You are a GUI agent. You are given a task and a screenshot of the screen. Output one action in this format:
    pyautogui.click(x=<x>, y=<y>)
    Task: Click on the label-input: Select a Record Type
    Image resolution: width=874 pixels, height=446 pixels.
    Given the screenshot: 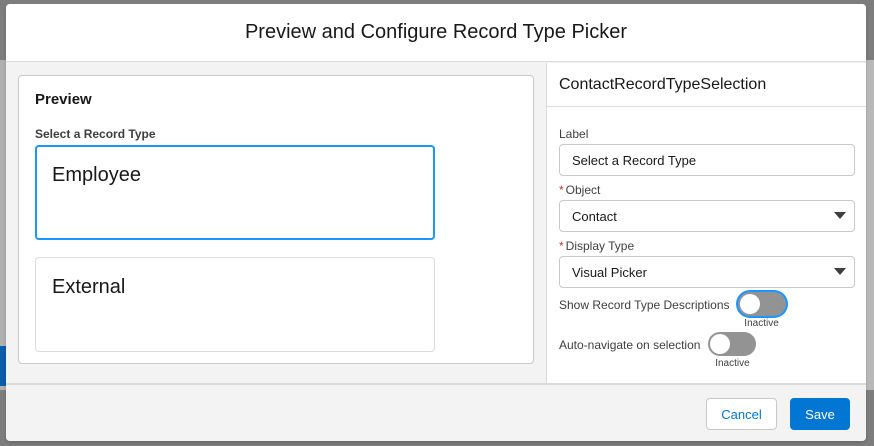 What is the action you would take?
    pyautogui.click(x=707, y=160)
    